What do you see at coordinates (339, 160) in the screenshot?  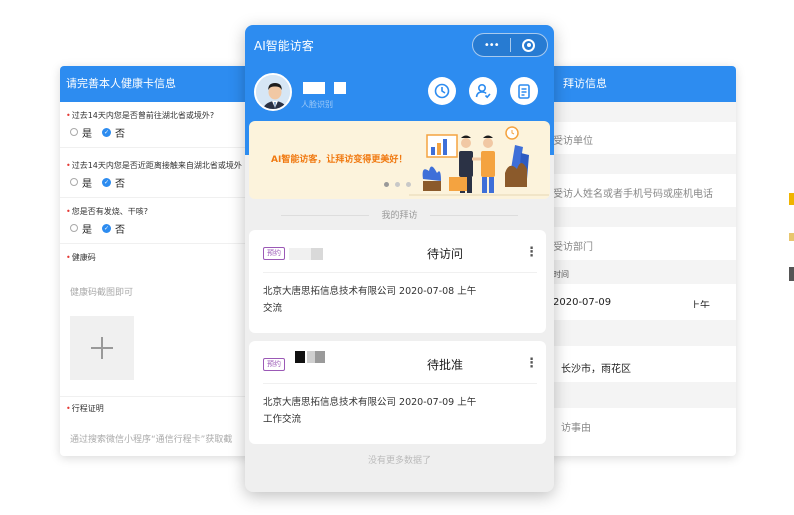 I see `banner-slogan: AI智能访客，让拜访变得更美好！` at bounding box center [339, 160].